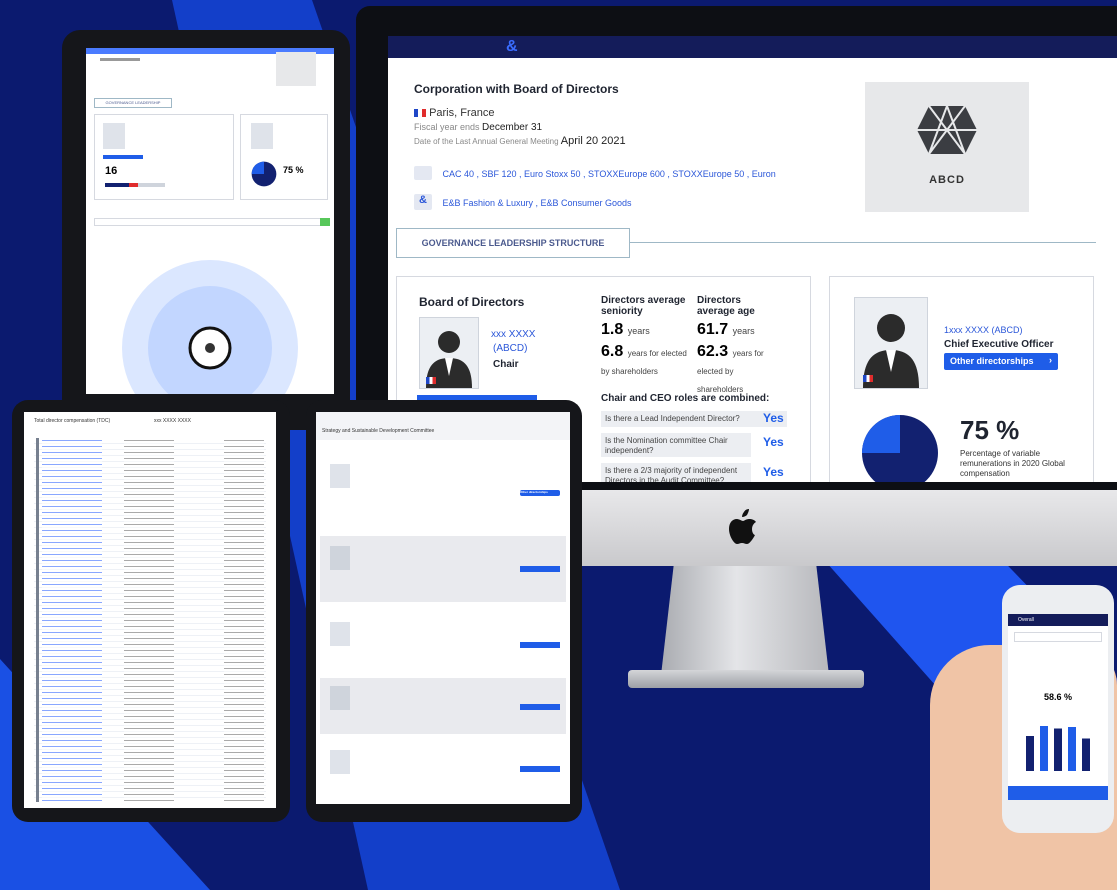  Describe the element at coordinates (212, 222) in the screenshot. I see `tablet-left-filter-bar` at that location.